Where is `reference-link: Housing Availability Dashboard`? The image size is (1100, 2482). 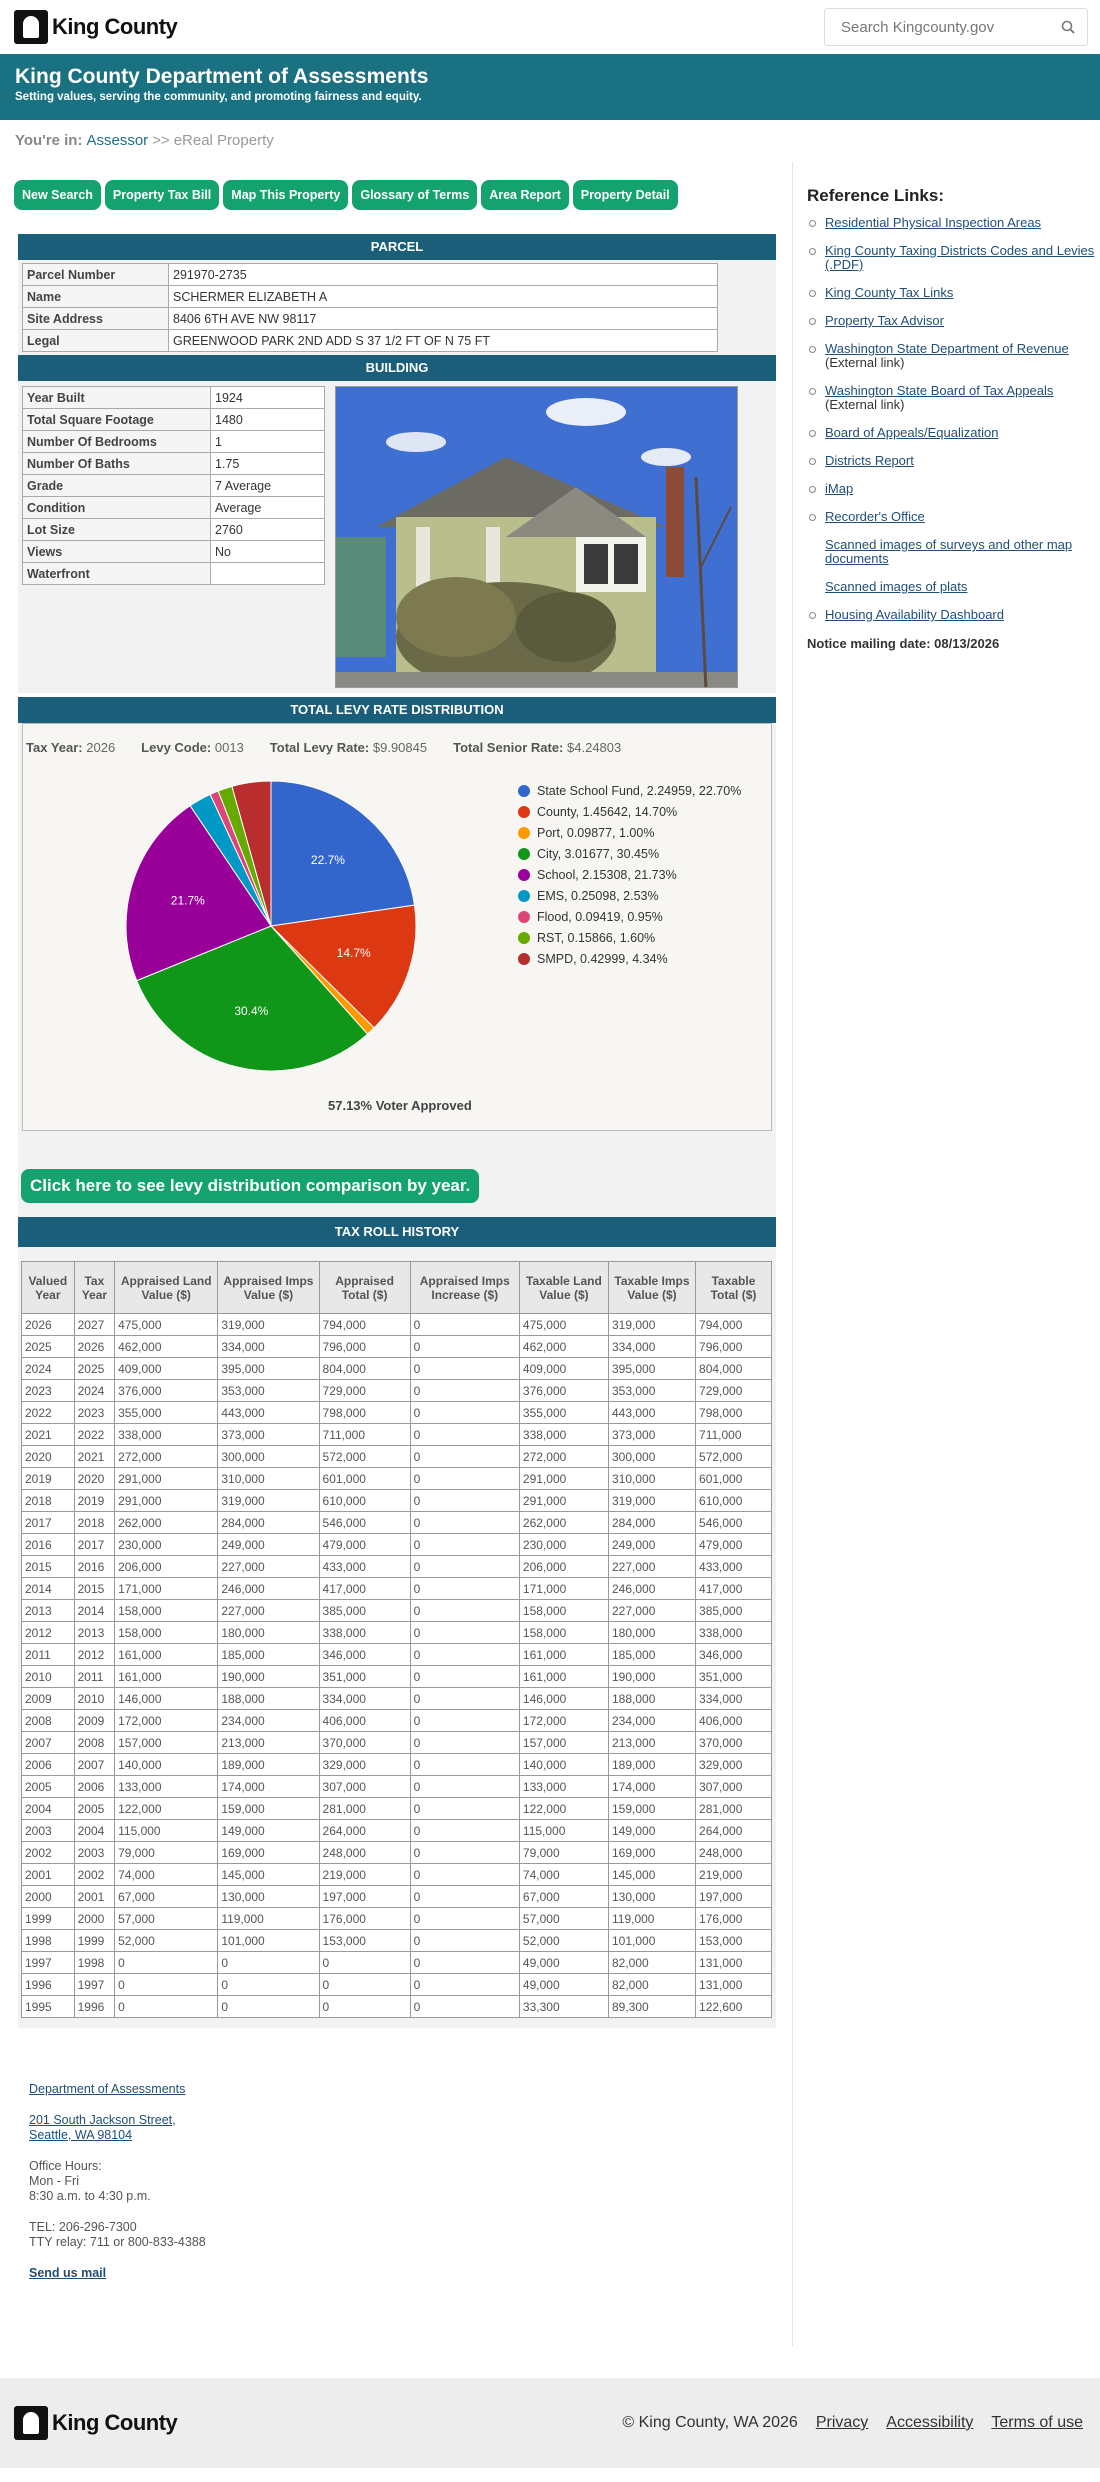
reference-link: Housing Availability Dashboard is located at coordinates (914, 614).